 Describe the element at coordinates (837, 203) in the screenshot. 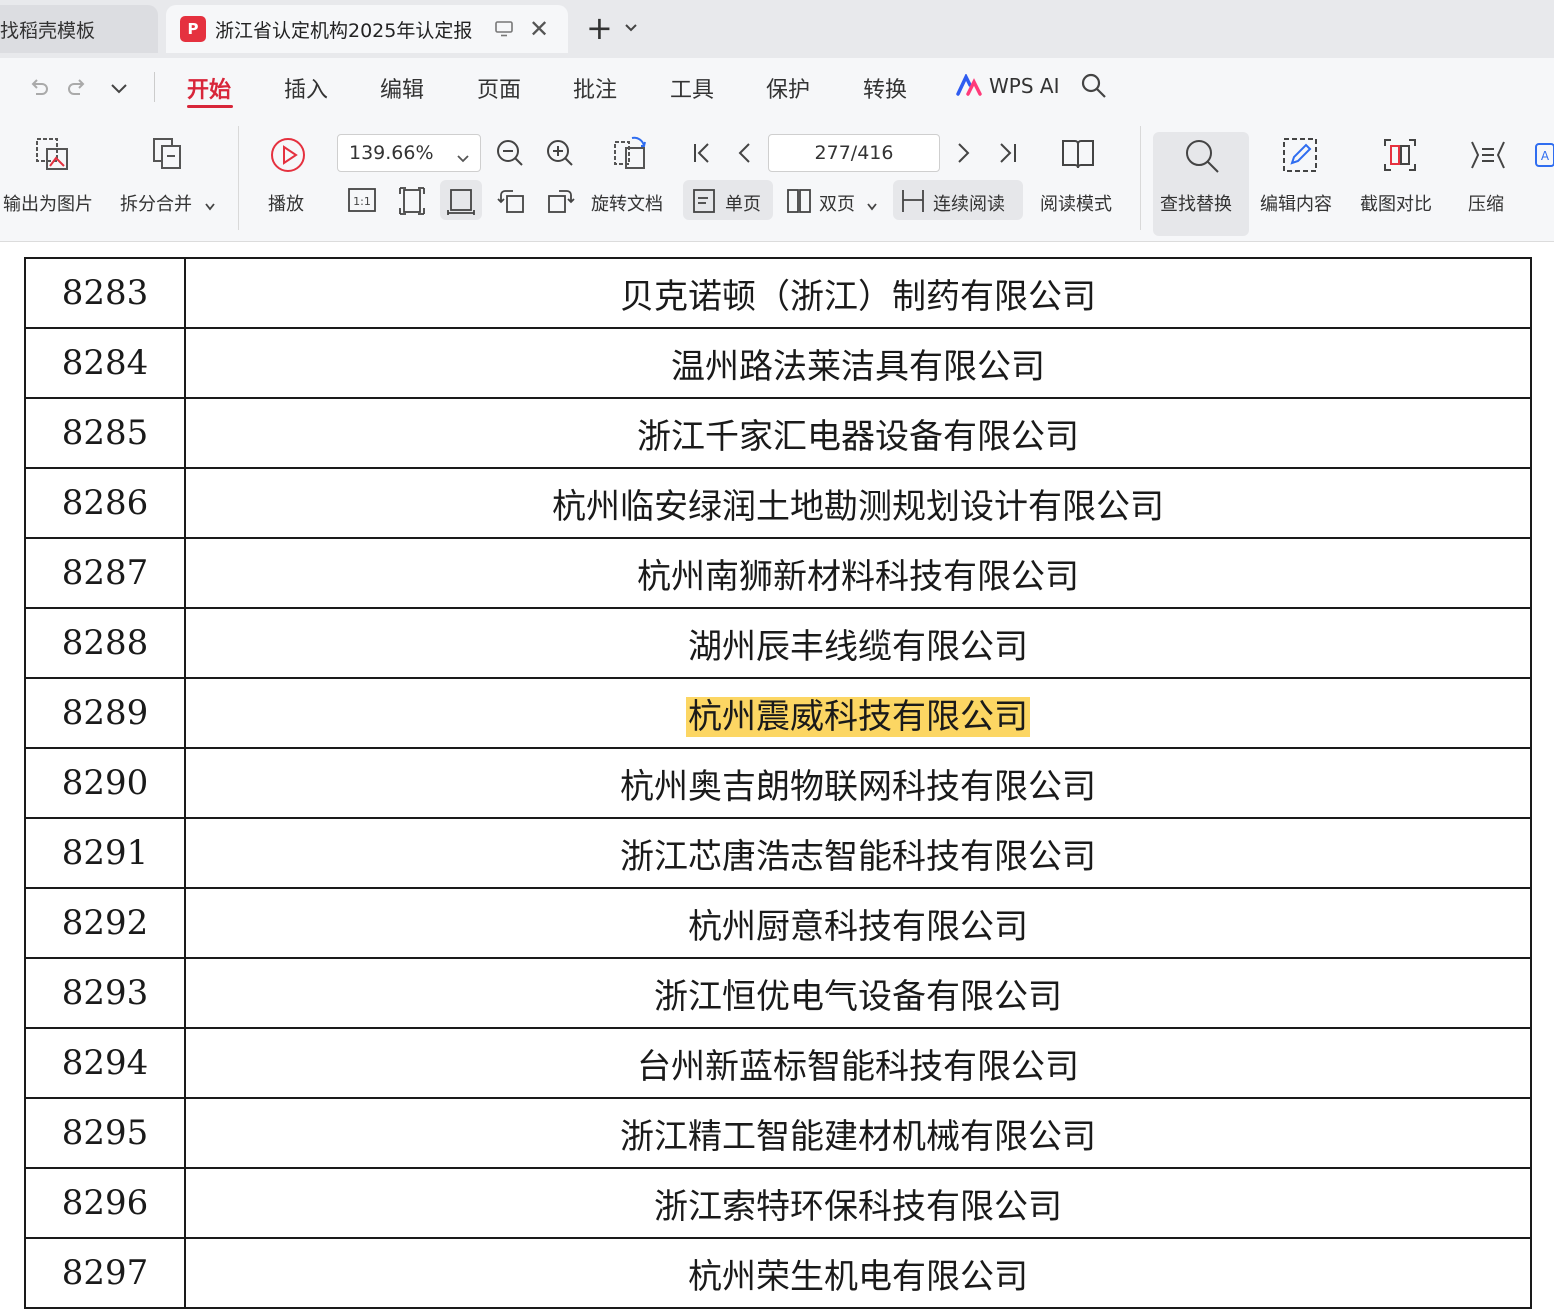

I see `double-page-label: 双页` at that location.